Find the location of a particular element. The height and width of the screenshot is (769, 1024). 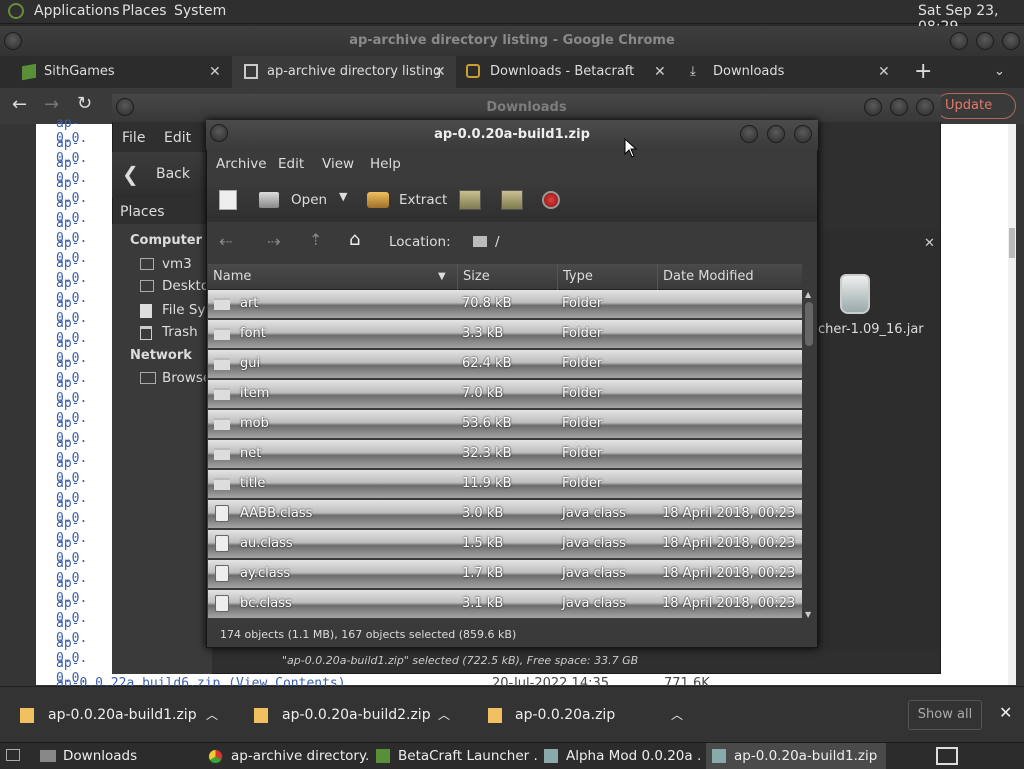

table-row: item 7.0 kB Folder is located at coordinates (505, 394).